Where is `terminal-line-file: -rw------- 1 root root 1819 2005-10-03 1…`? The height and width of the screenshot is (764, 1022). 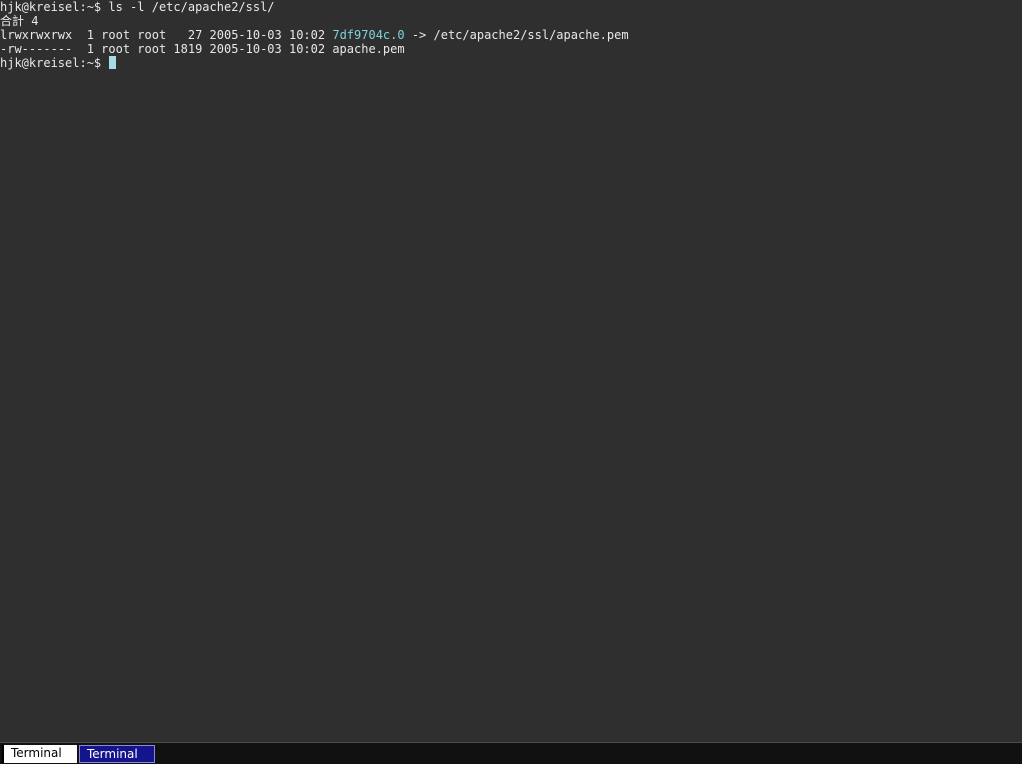 terminal-line-file: -rw------- 1 root root 1819 2005-10-03 1… is located at coordinates (202, 49).